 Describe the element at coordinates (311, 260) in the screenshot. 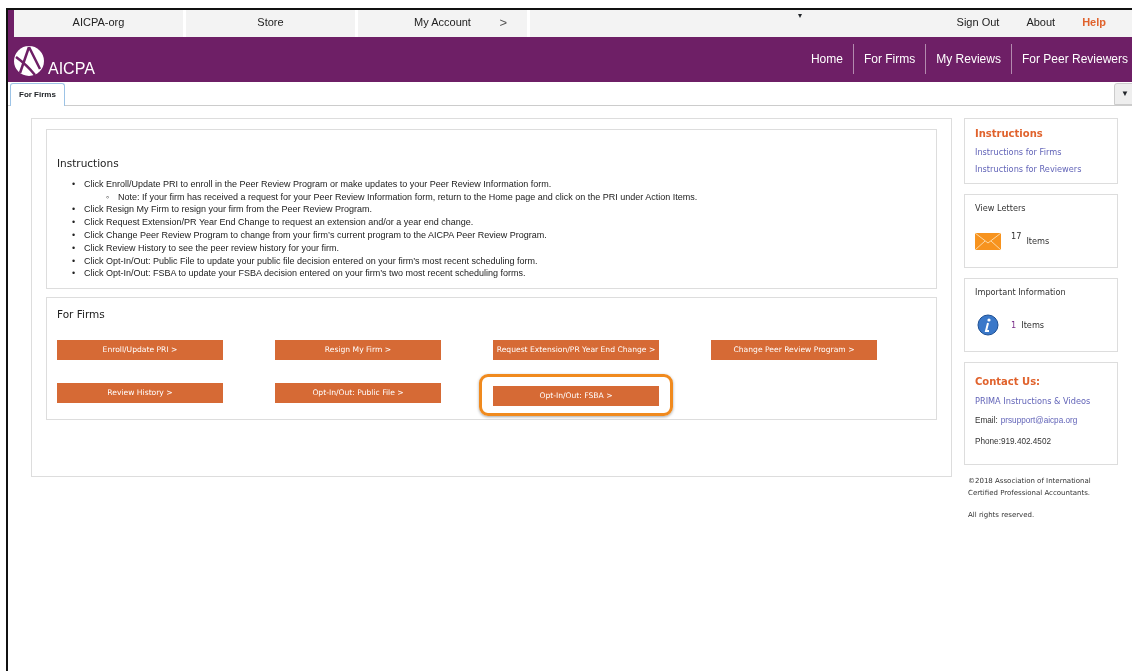

I see `instruction-text: Click Opt-In/Out: Public File to update your public file decision entered on your firm’s most recent scheduling form.` at that location.